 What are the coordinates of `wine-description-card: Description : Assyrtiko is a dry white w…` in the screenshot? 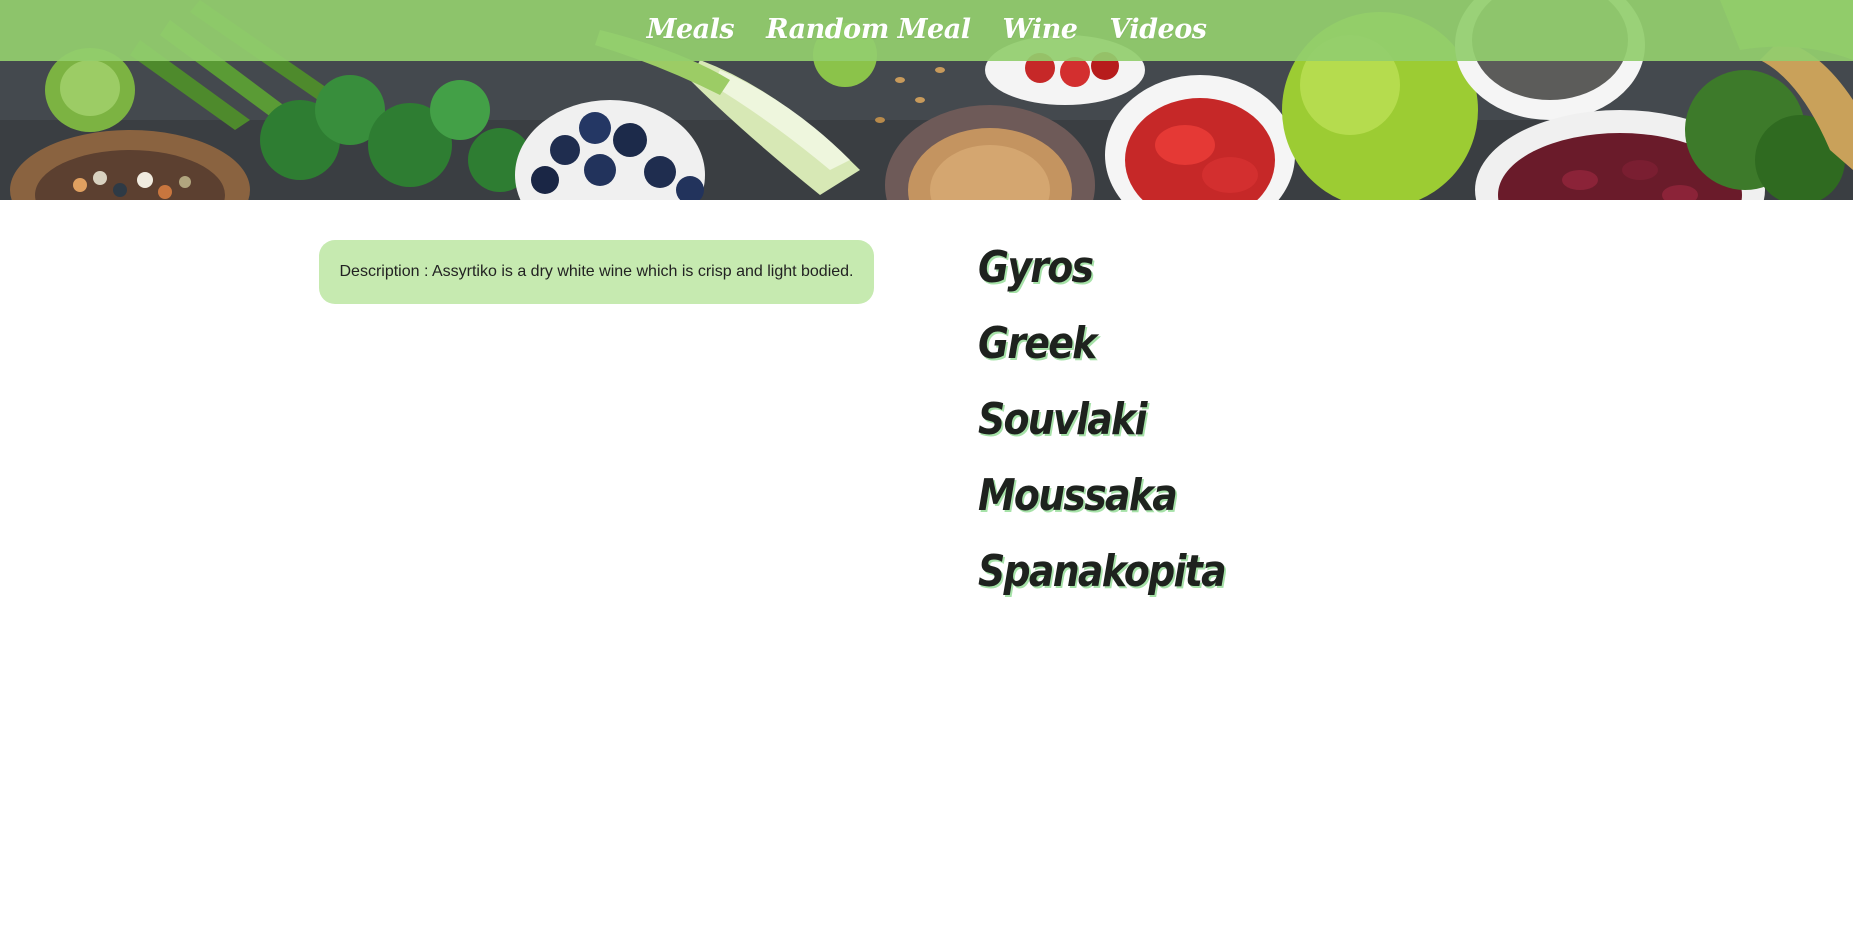 It's located at (596, 272).